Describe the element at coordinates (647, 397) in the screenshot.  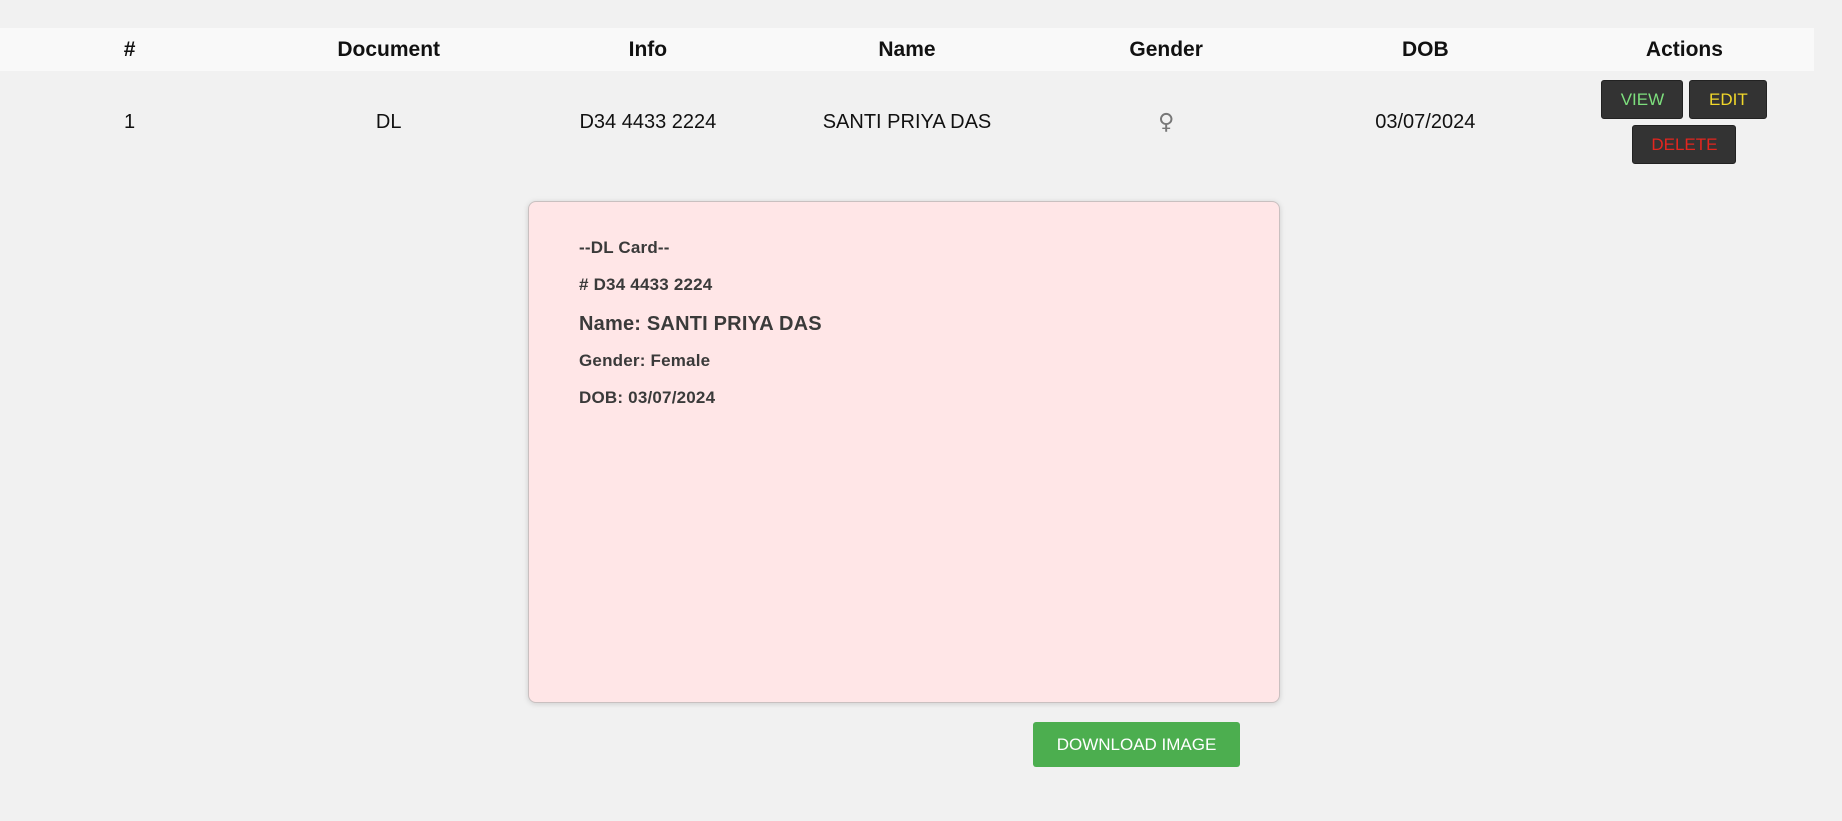
I see `card-dob: DOB: 03/07/2024` at that location.